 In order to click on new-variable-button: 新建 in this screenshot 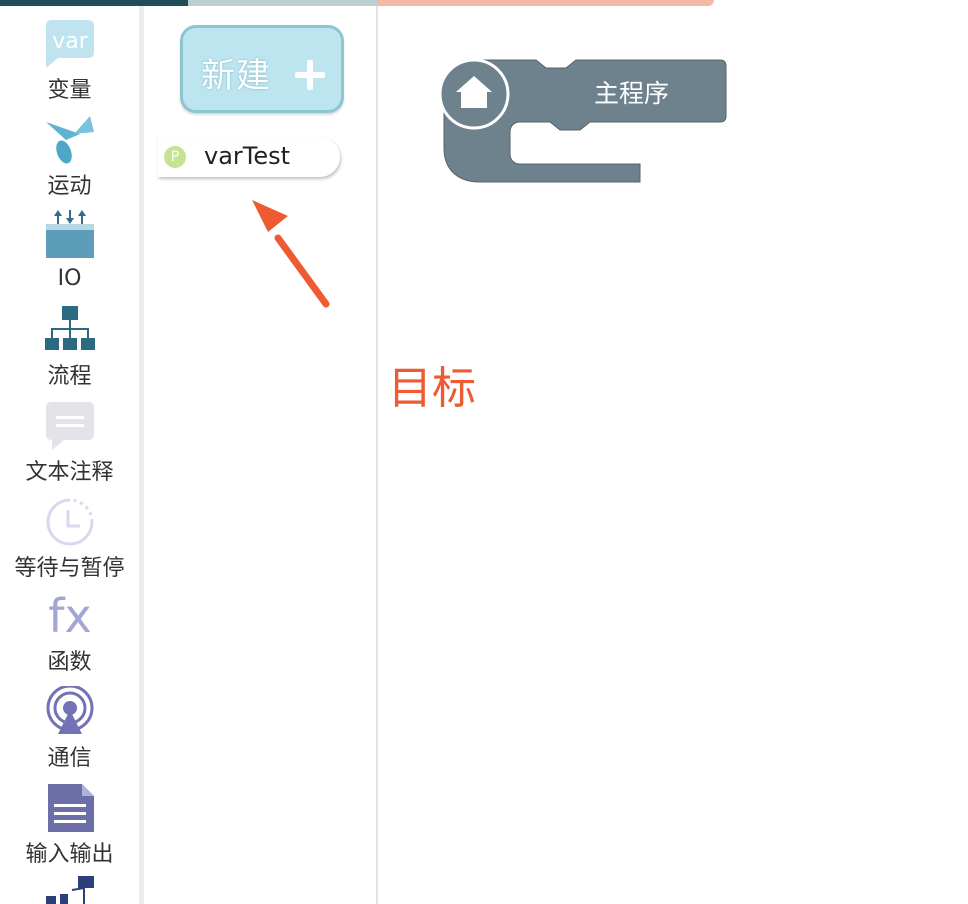, I will do `click(262, 69)`.